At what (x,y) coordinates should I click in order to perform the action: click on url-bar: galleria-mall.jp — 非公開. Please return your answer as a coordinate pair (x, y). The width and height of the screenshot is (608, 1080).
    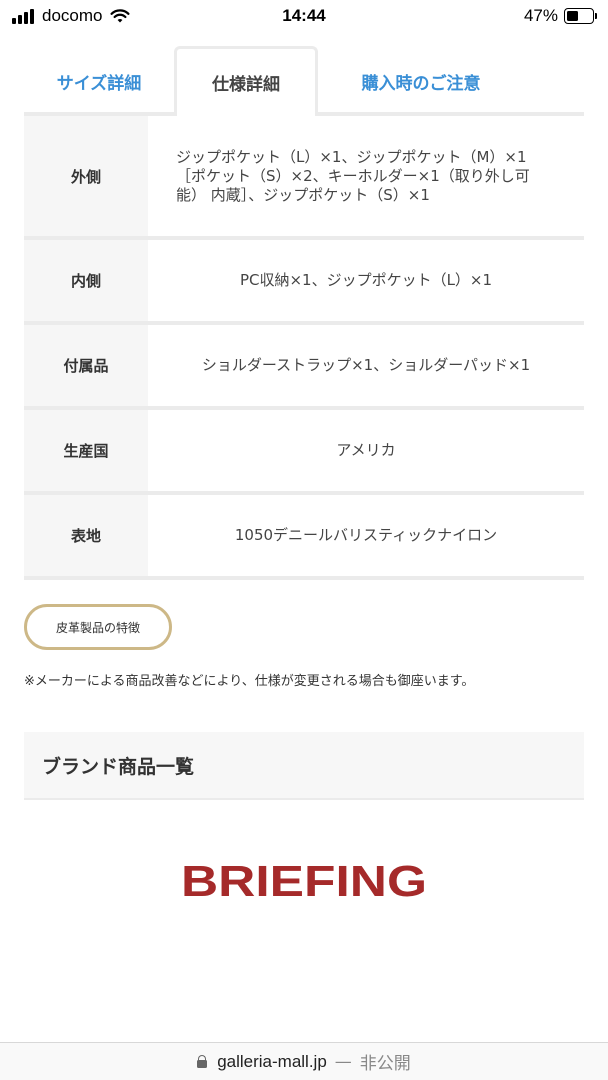
    Looking at the image, I should click on (304, 1061).